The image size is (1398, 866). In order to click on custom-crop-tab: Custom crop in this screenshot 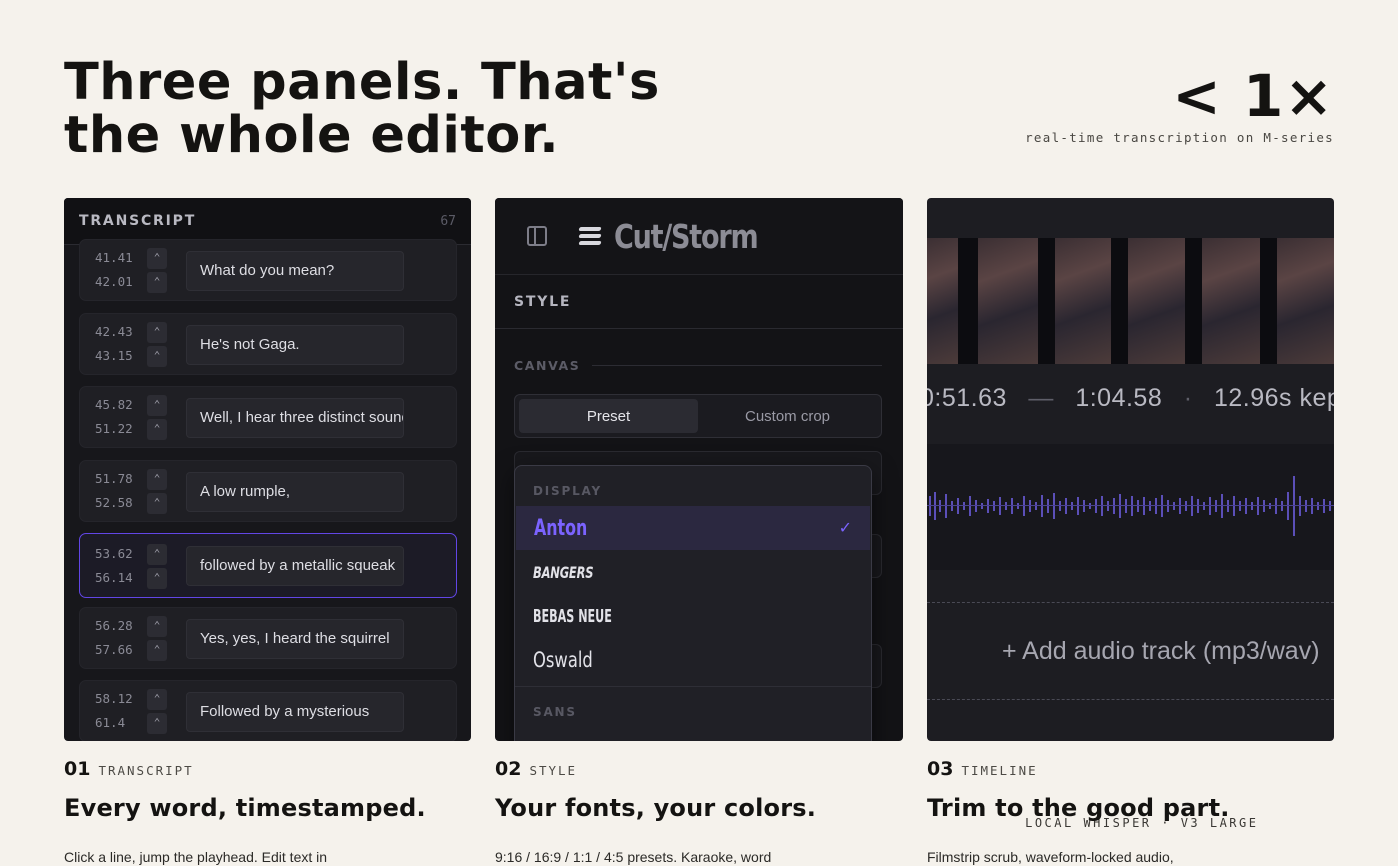, I will do `click(787, 416)`.